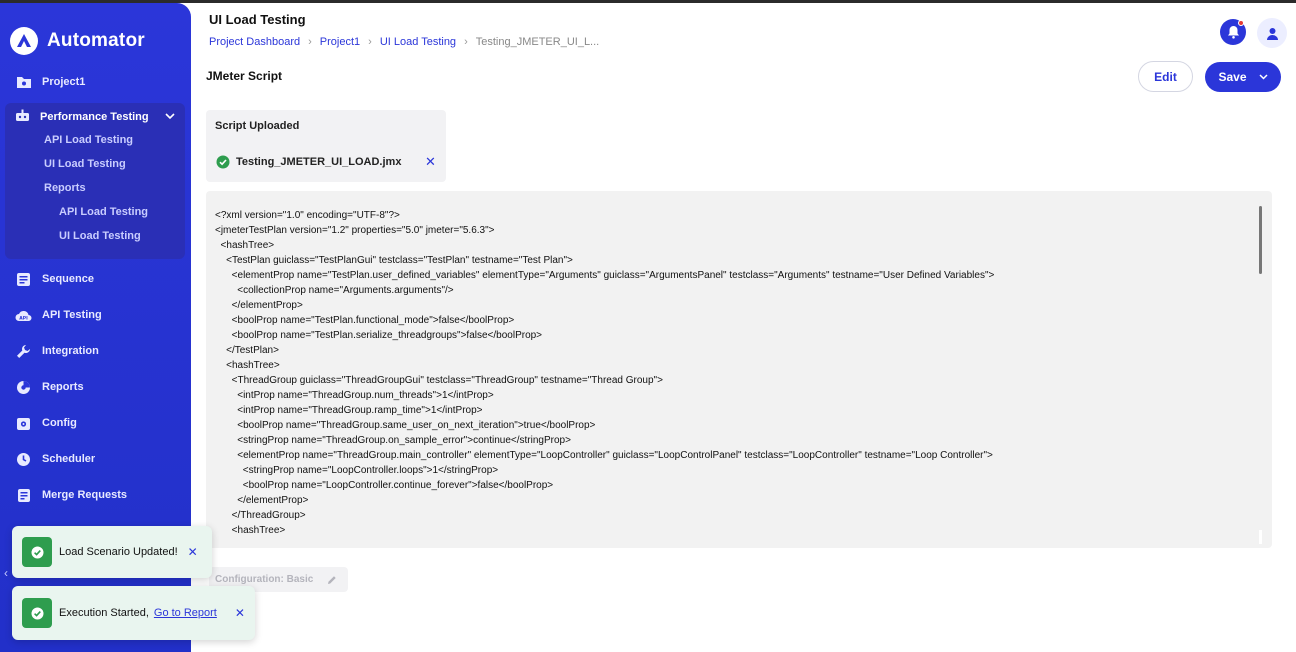 The height and width of the screenshot is (652, 1296). Describe the element at coordinates (260, 515) in the screenshot. I see `code-line: </ThreadGroup>` at that location.